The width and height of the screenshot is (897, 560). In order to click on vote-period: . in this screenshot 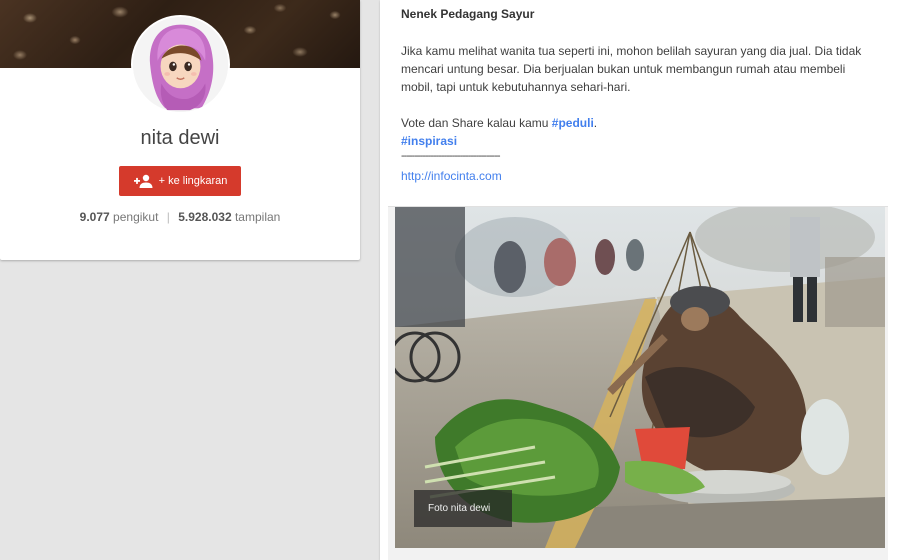, I will do `click(595, 123)`.